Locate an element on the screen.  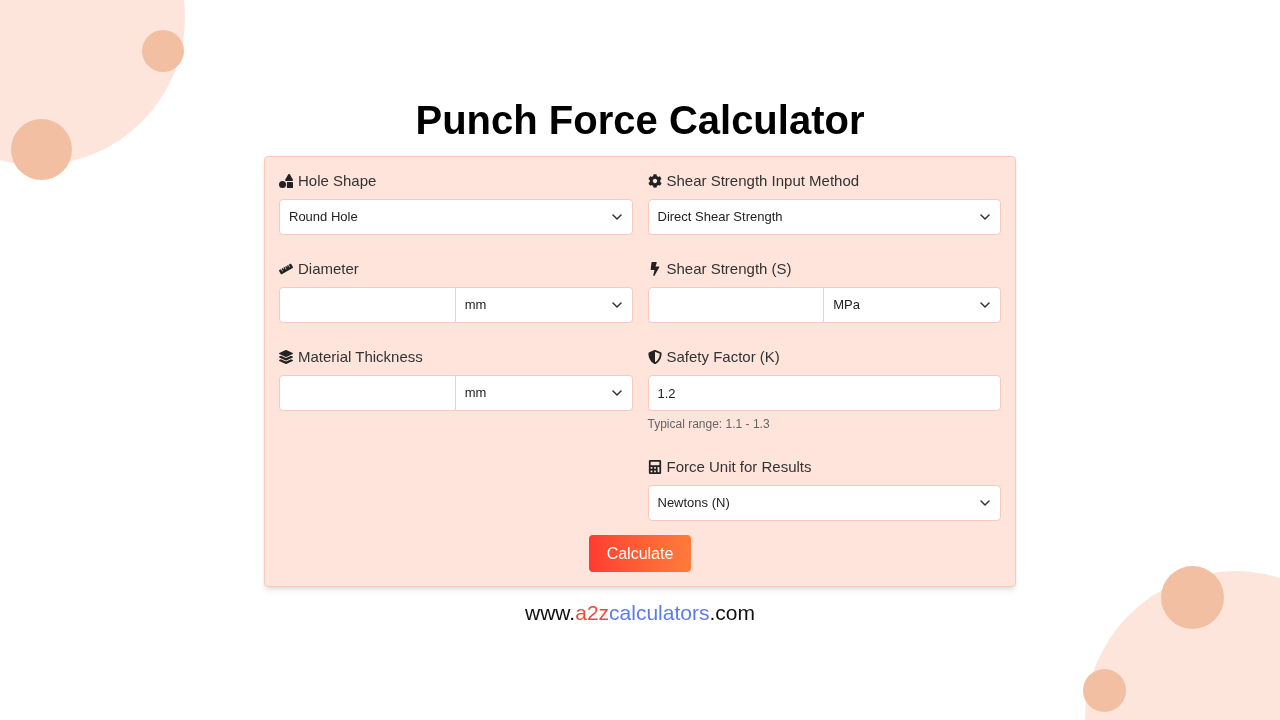
gear-icon is located at coordinates (654, 181).